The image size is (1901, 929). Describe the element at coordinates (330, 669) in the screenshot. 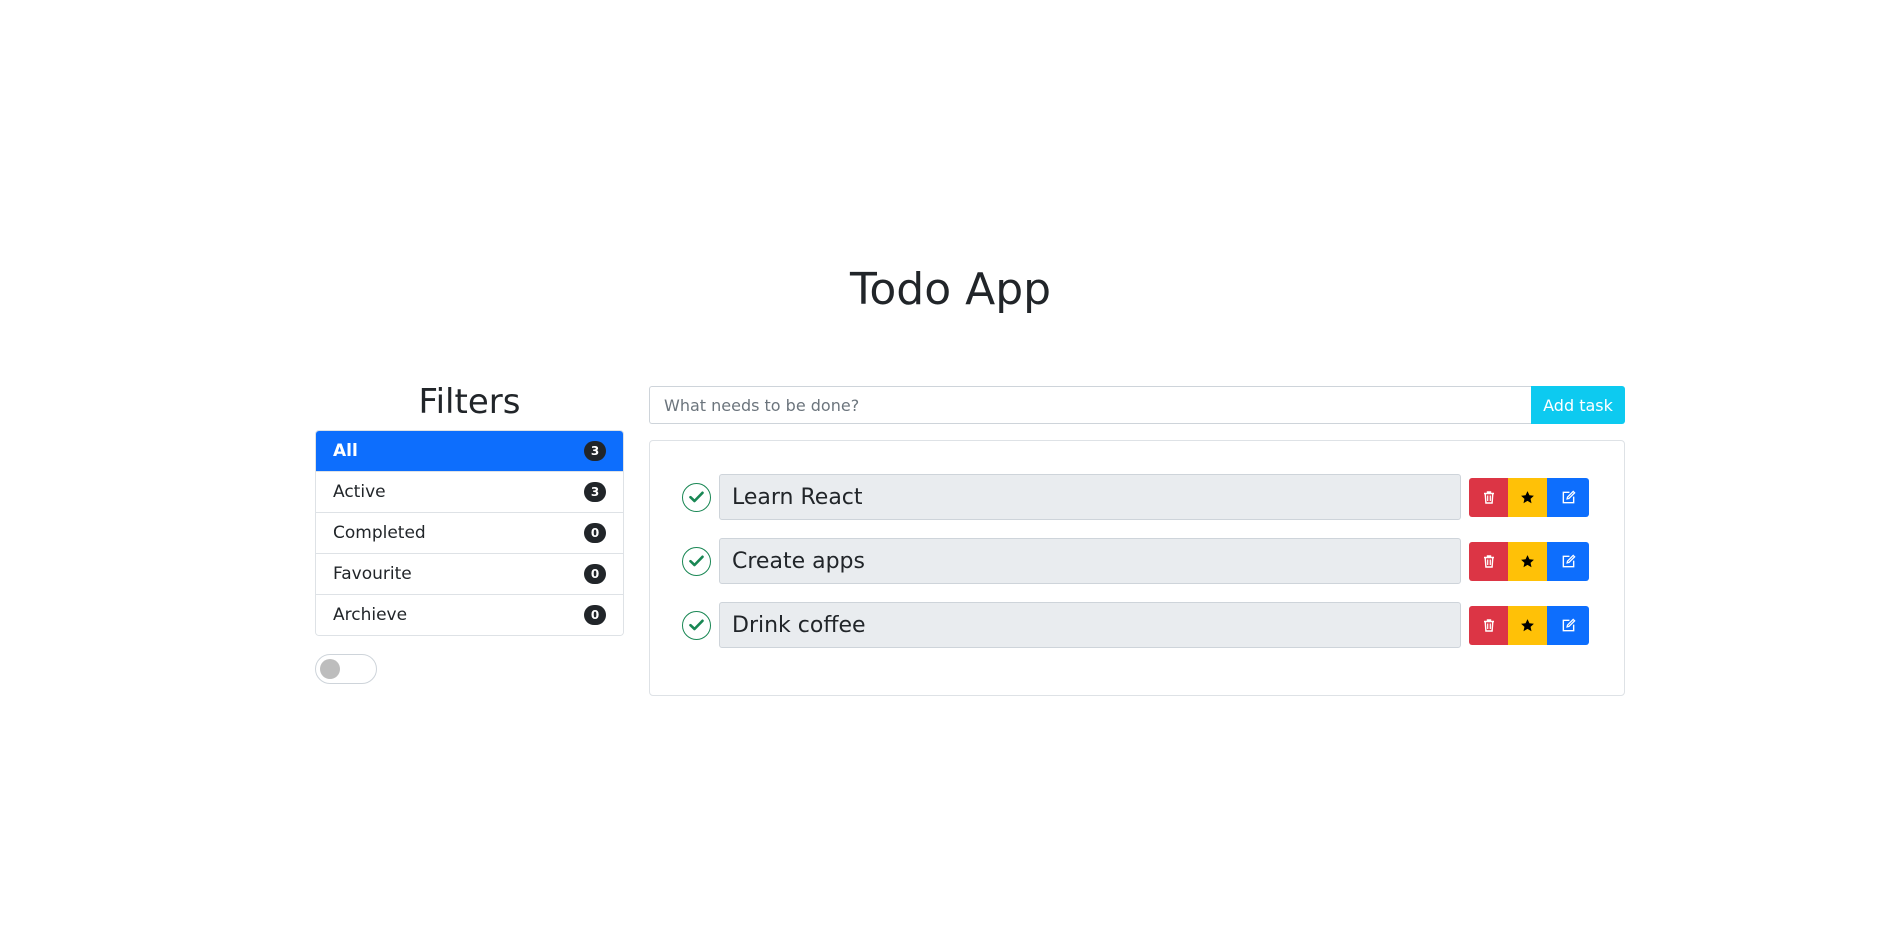

I see `toggle-knob` at that location.